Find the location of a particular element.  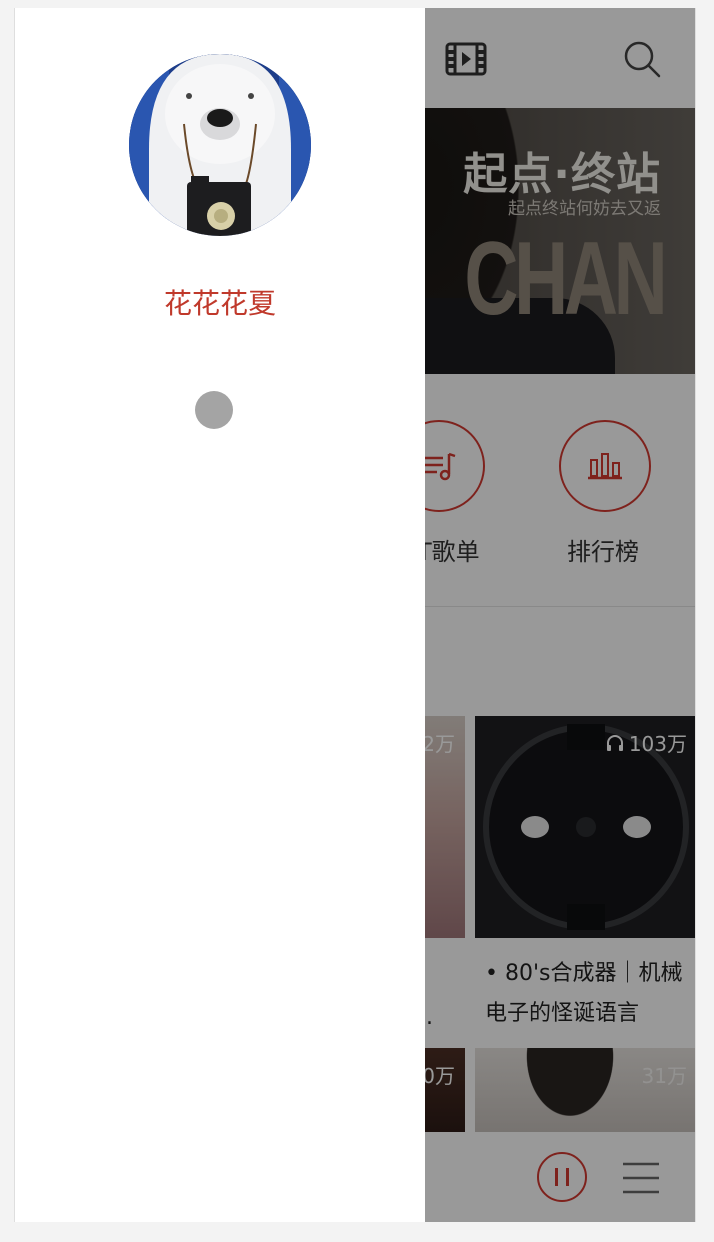

loading-indicator is located at coordinates (214, 410).